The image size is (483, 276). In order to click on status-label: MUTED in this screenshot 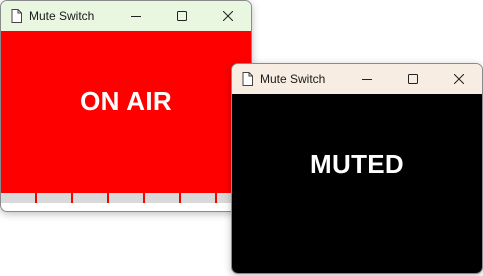, I will do `click(357, 164)`.